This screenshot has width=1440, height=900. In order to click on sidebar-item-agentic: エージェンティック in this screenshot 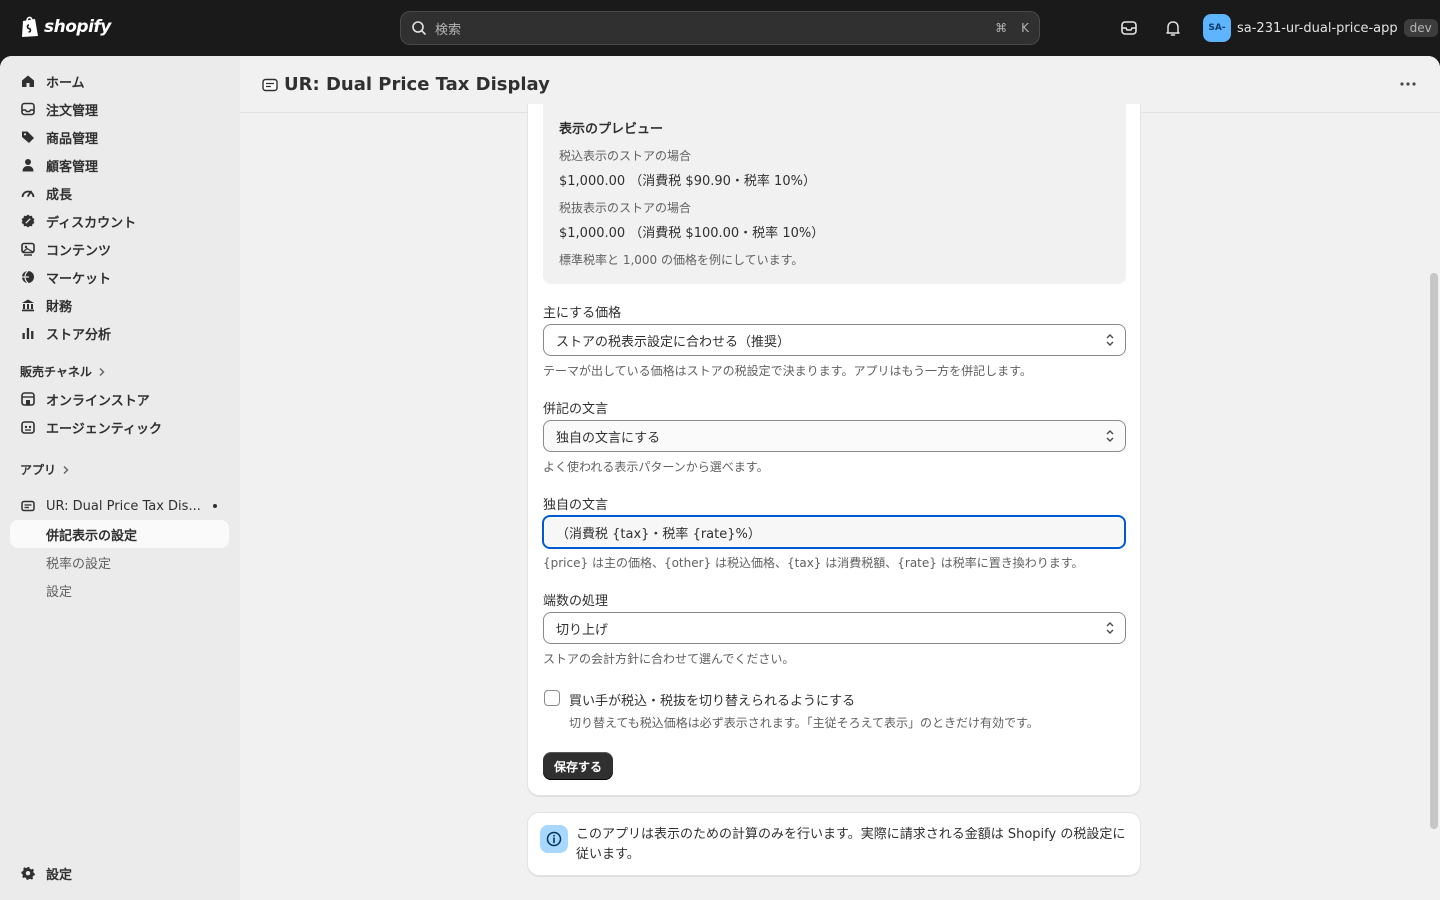, I will do `click(119, 427)`.